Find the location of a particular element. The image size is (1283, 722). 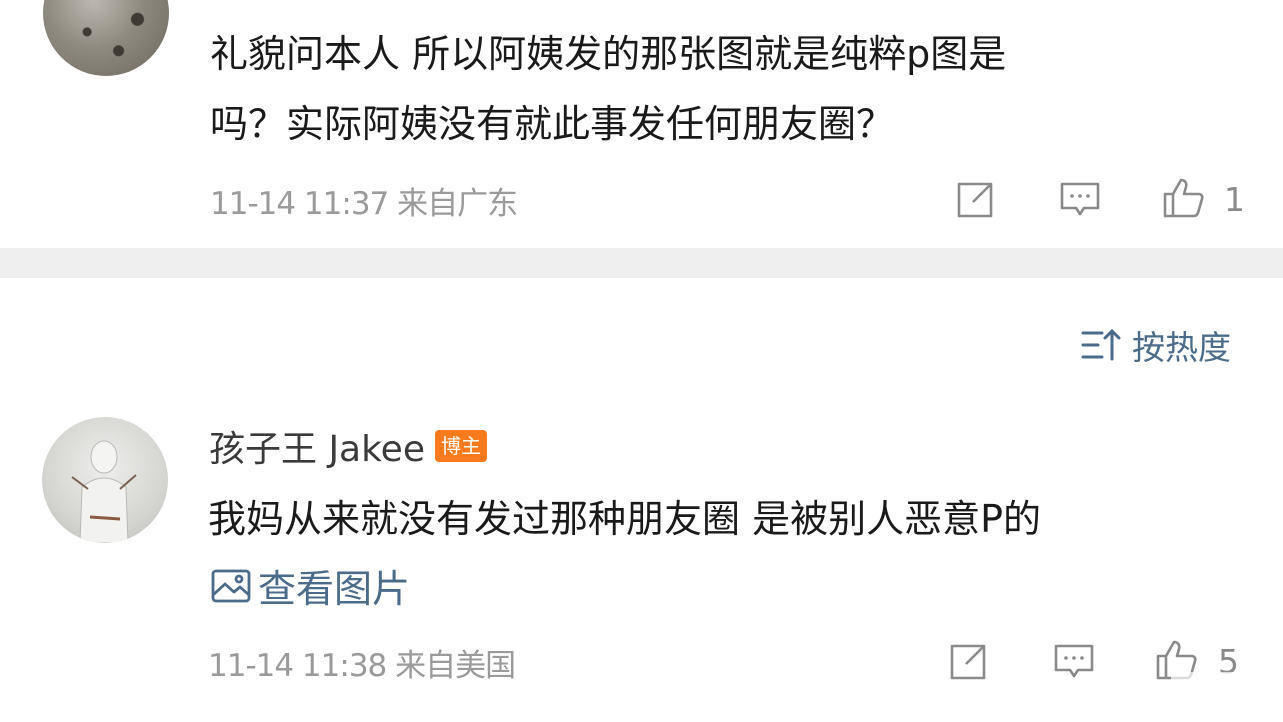

like-count: 1 is located at coordinates (1234, 199).